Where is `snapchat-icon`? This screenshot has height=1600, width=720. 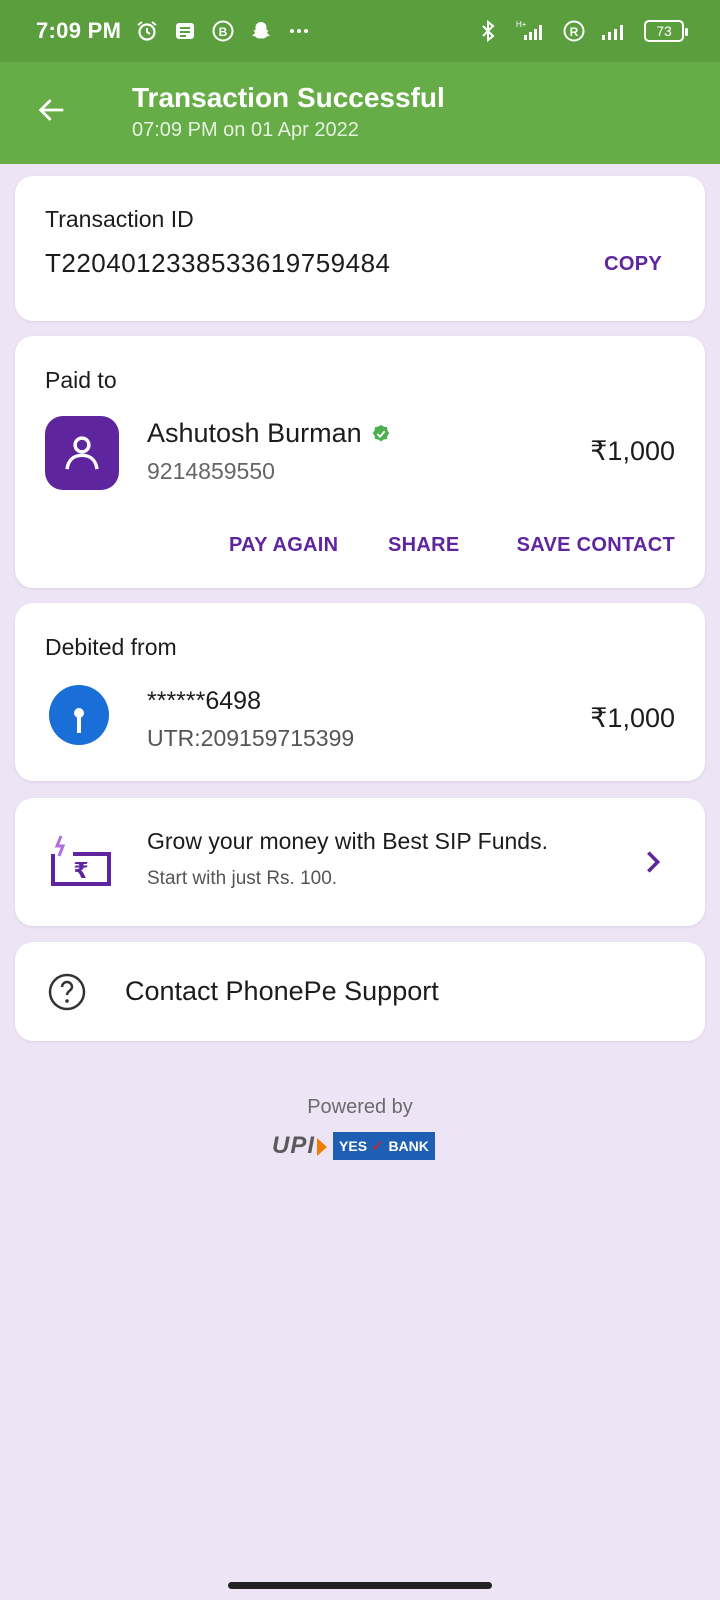
snapchat-icon is located at coordinates (261, 31).